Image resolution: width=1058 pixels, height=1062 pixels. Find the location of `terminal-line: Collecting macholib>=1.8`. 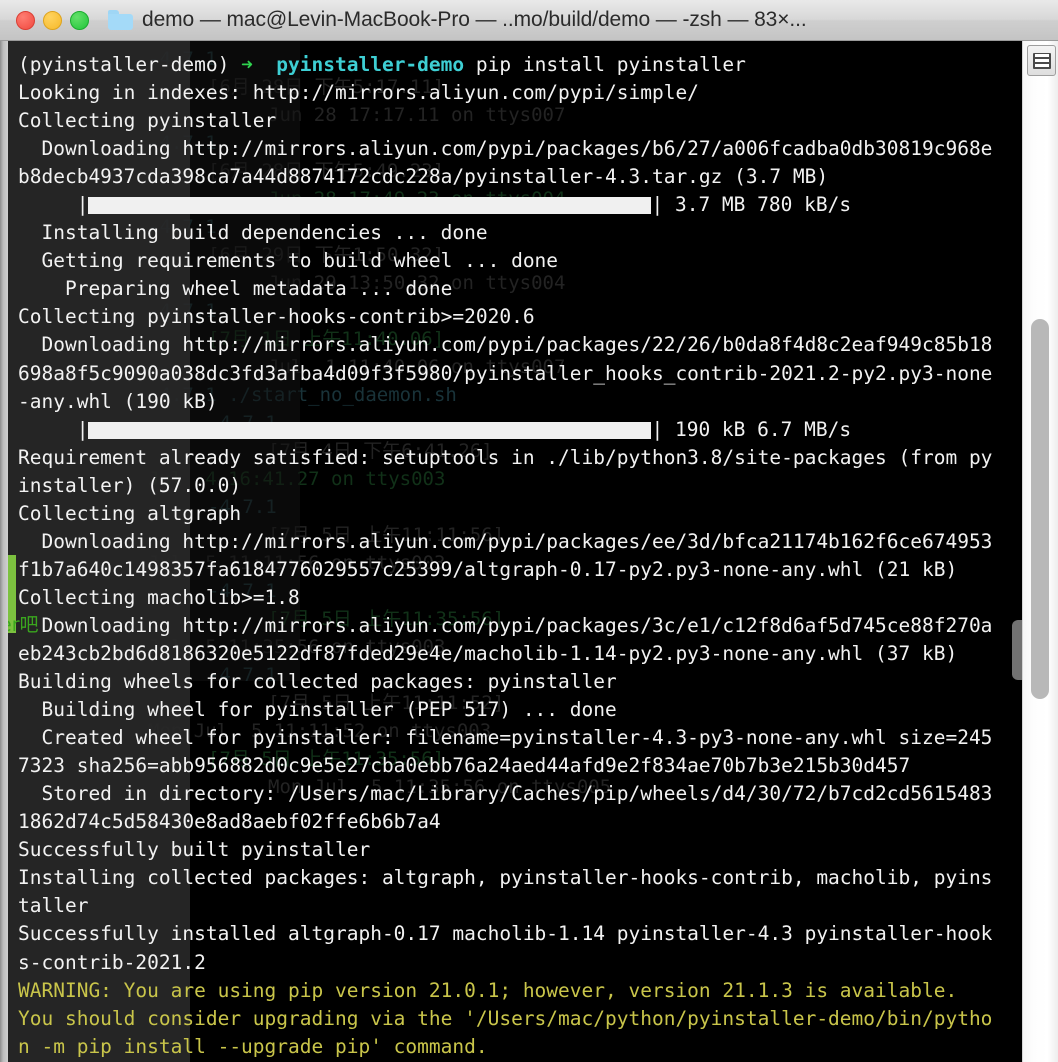

terminal-line: Collecting macholib>=1.8 is located at coordinates (159, 597).